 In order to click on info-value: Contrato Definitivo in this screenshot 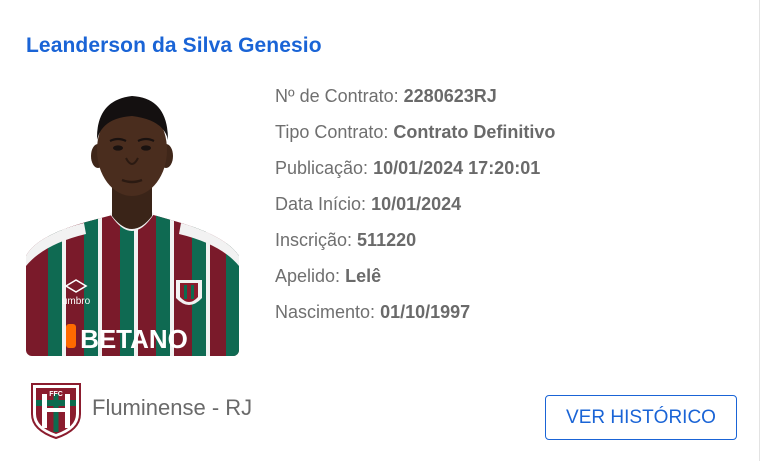, I will do `click(474, 132)`.